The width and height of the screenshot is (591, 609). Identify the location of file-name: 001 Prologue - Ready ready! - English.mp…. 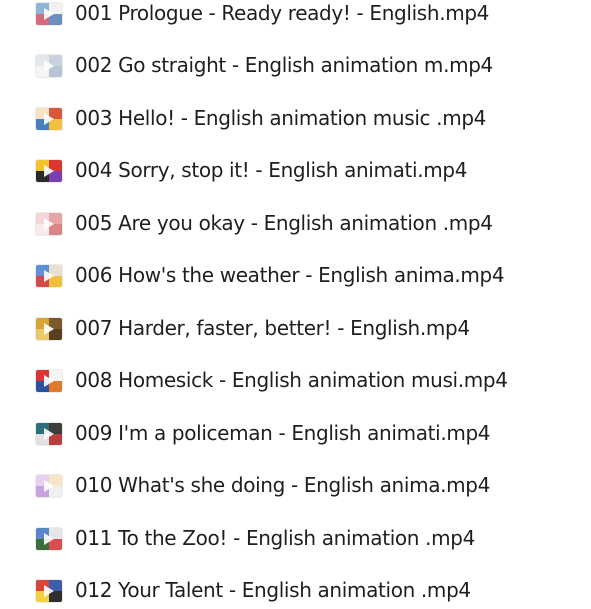
(282, 13).